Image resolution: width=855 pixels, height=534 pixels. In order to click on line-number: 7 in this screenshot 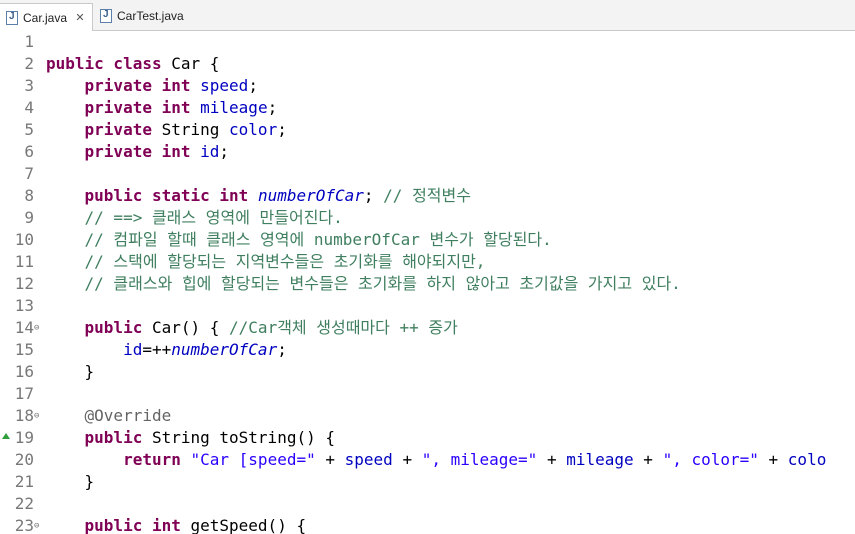, I will do `click(29, 173)`.